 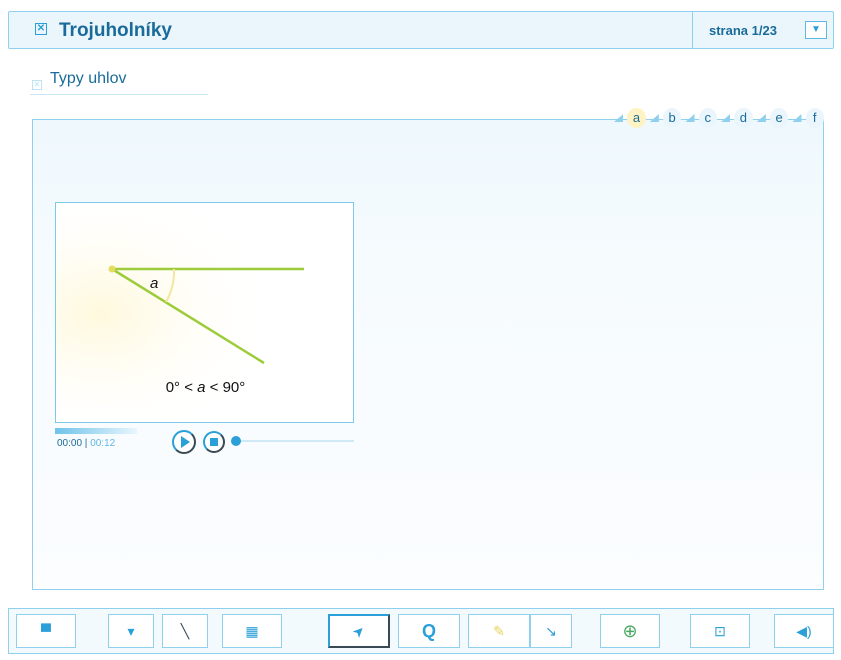 I want to click on angle-formula: 0° < a < 90°, so click(x=204, y=387).